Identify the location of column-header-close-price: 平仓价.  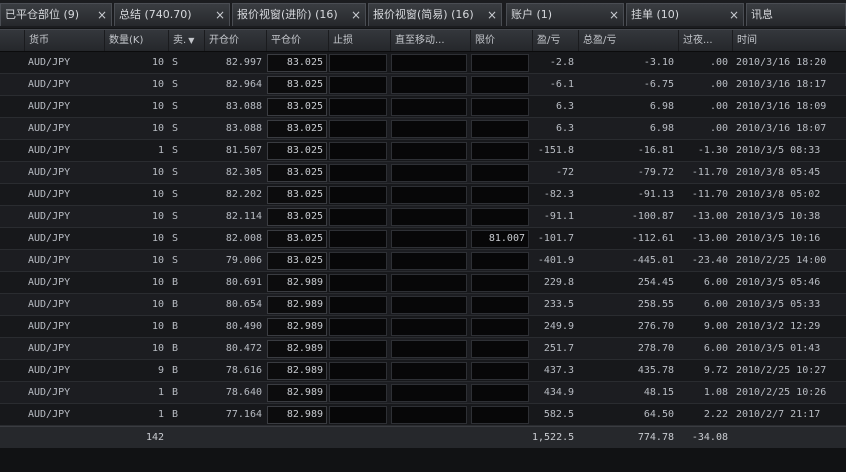
(297, 40).